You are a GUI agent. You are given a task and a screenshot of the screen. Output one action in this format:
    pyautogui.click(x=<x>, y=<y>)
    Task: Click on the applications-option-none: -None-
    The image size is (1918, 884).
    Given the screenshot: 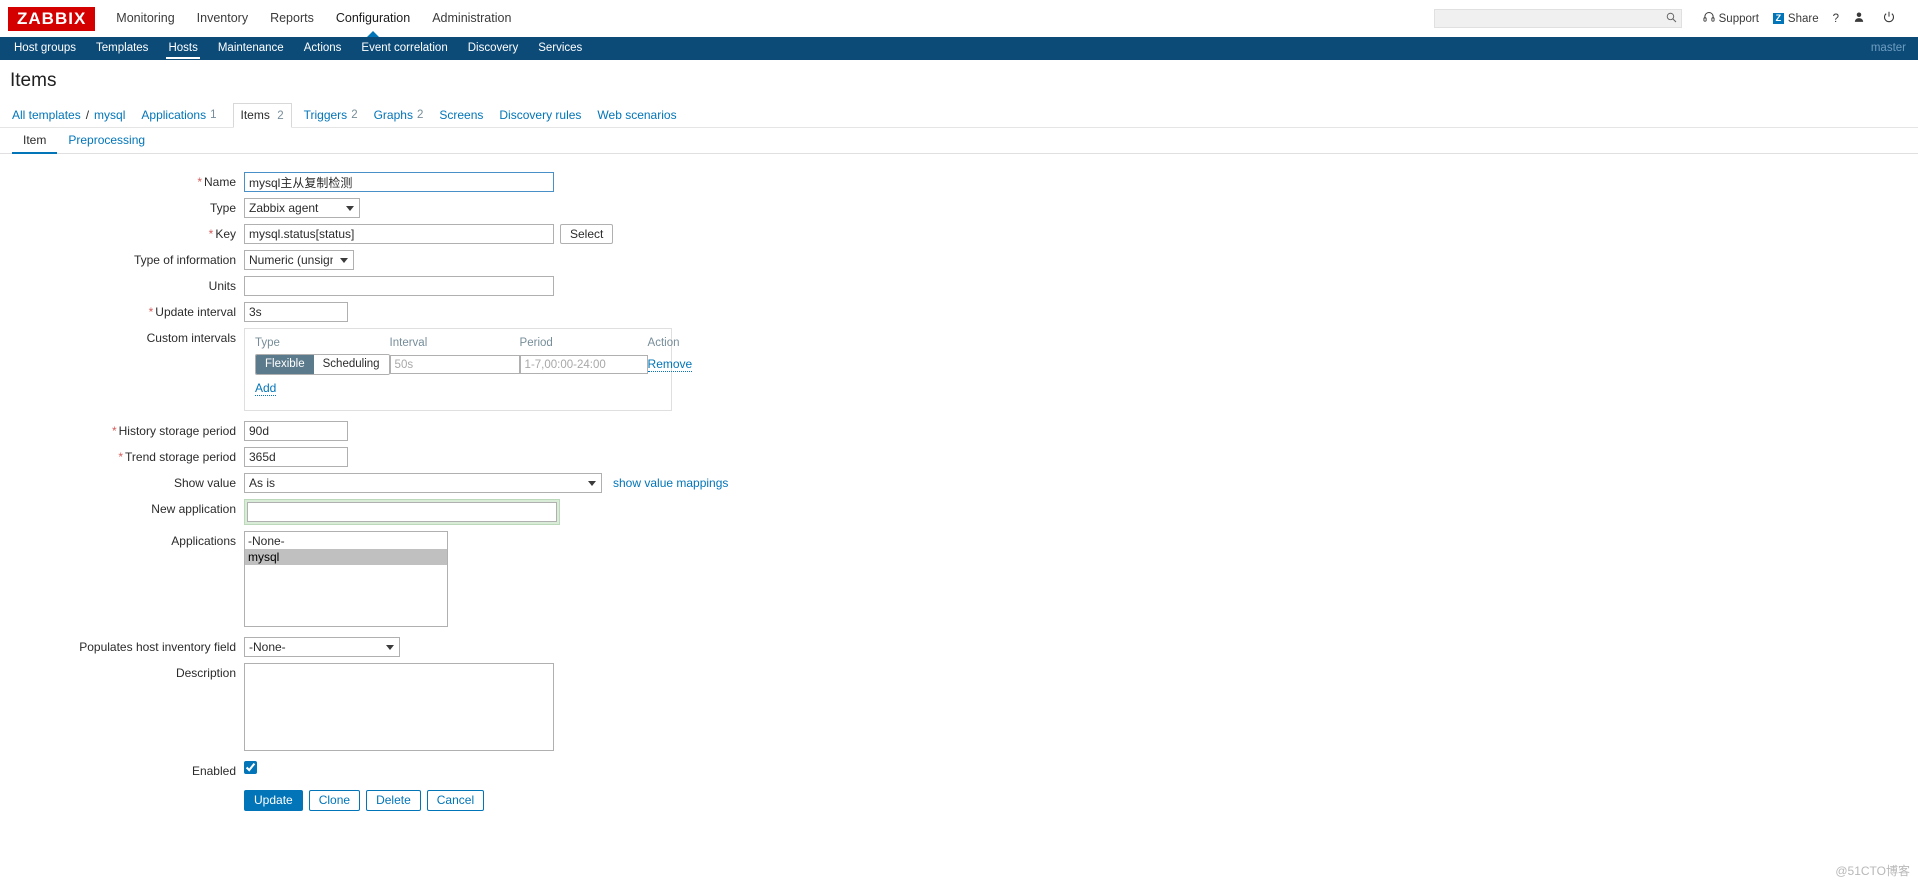 What is the action you would take?
    pyautogui.click(x=346, y=541)
    